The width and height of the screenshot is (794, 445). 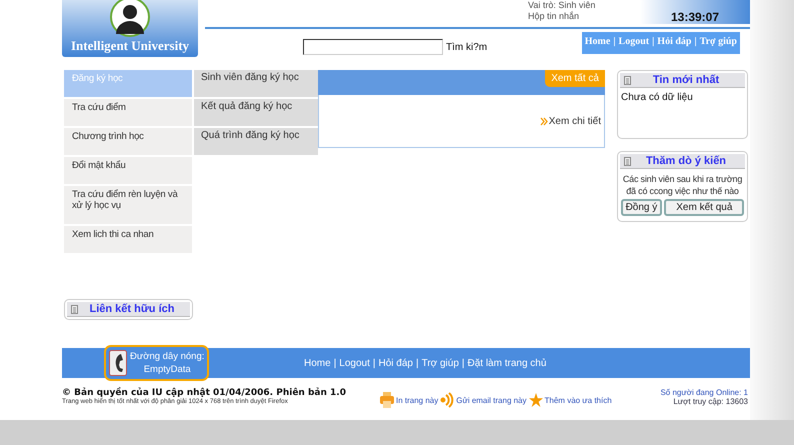 What do you see at coordinates (130, 46) in the screenshot?
I see `logo-text: Intelligent University` at bounding box center [130, 46].